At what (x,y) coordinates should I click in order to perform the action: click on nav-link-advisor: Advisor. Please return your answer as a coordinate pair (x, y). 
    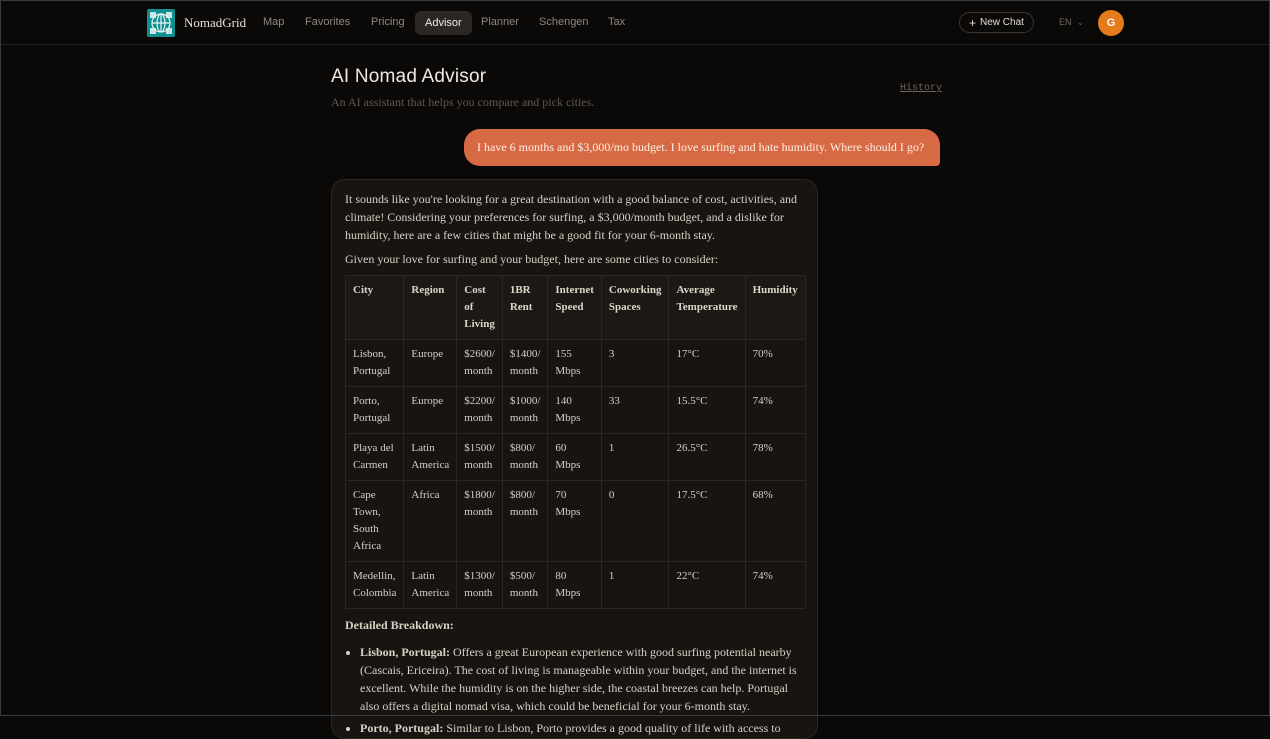
    Looking at the image, I should click on (443, 23).